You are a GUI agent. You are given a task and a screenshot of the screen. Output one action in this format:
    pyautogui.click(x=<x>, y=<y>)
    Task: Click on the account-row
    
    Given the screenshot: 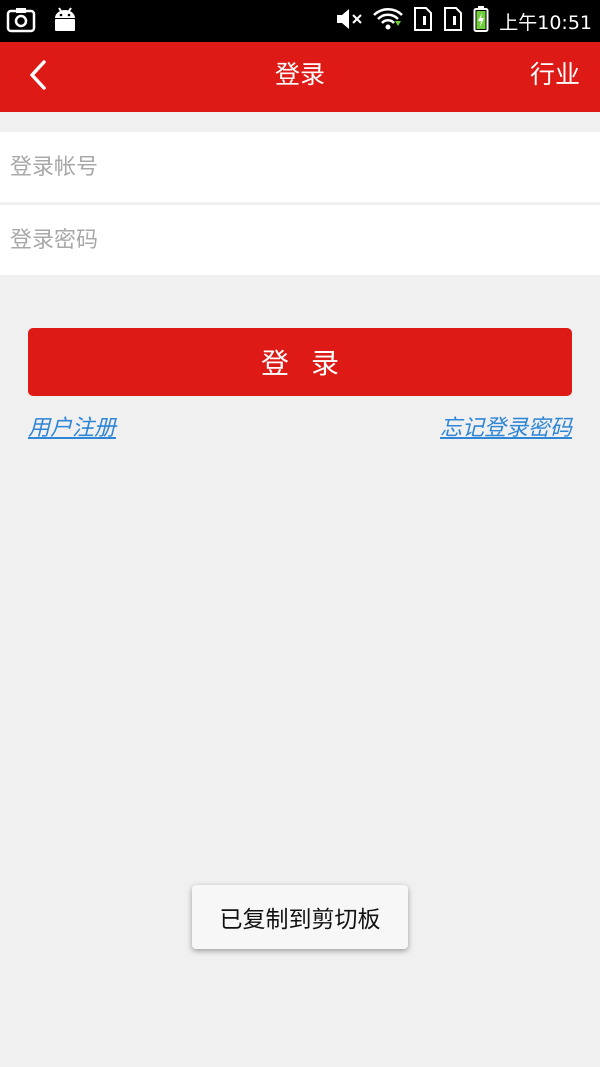 What is the action you would take?
    pyautogui.click(x=300, y=167)
    